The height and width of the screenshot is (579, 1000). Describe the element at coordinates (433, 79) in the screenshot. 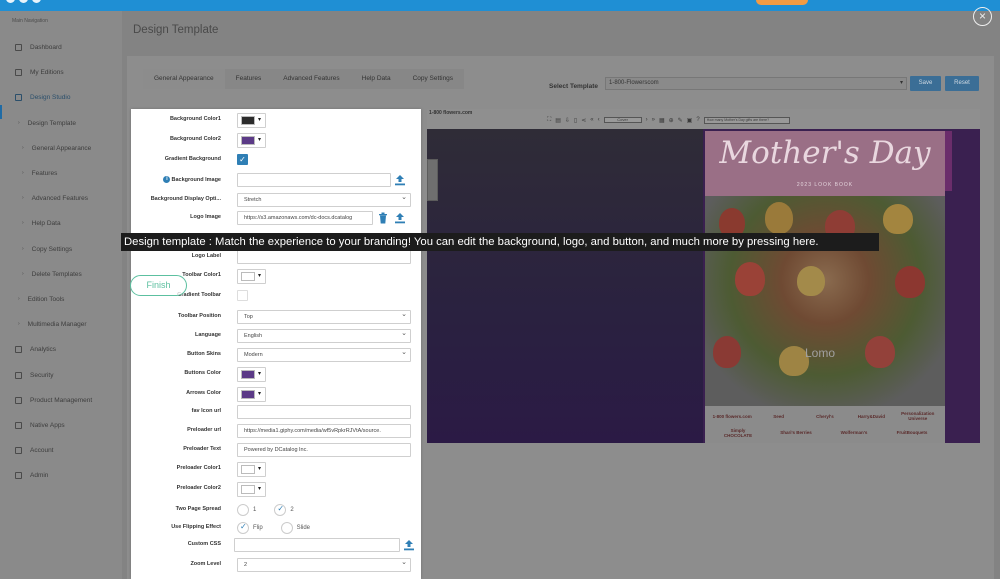

I see `tab-copy-settings: Copy Settings` at that location.